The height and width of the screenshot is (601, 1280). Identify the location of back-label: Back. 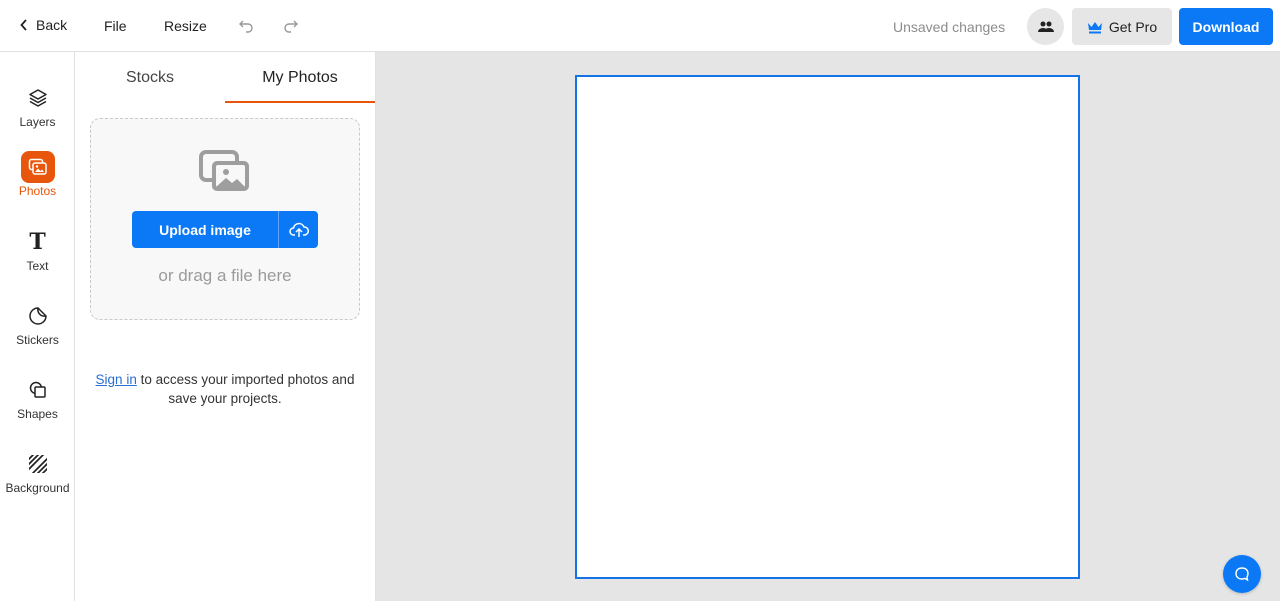
(52, 25).